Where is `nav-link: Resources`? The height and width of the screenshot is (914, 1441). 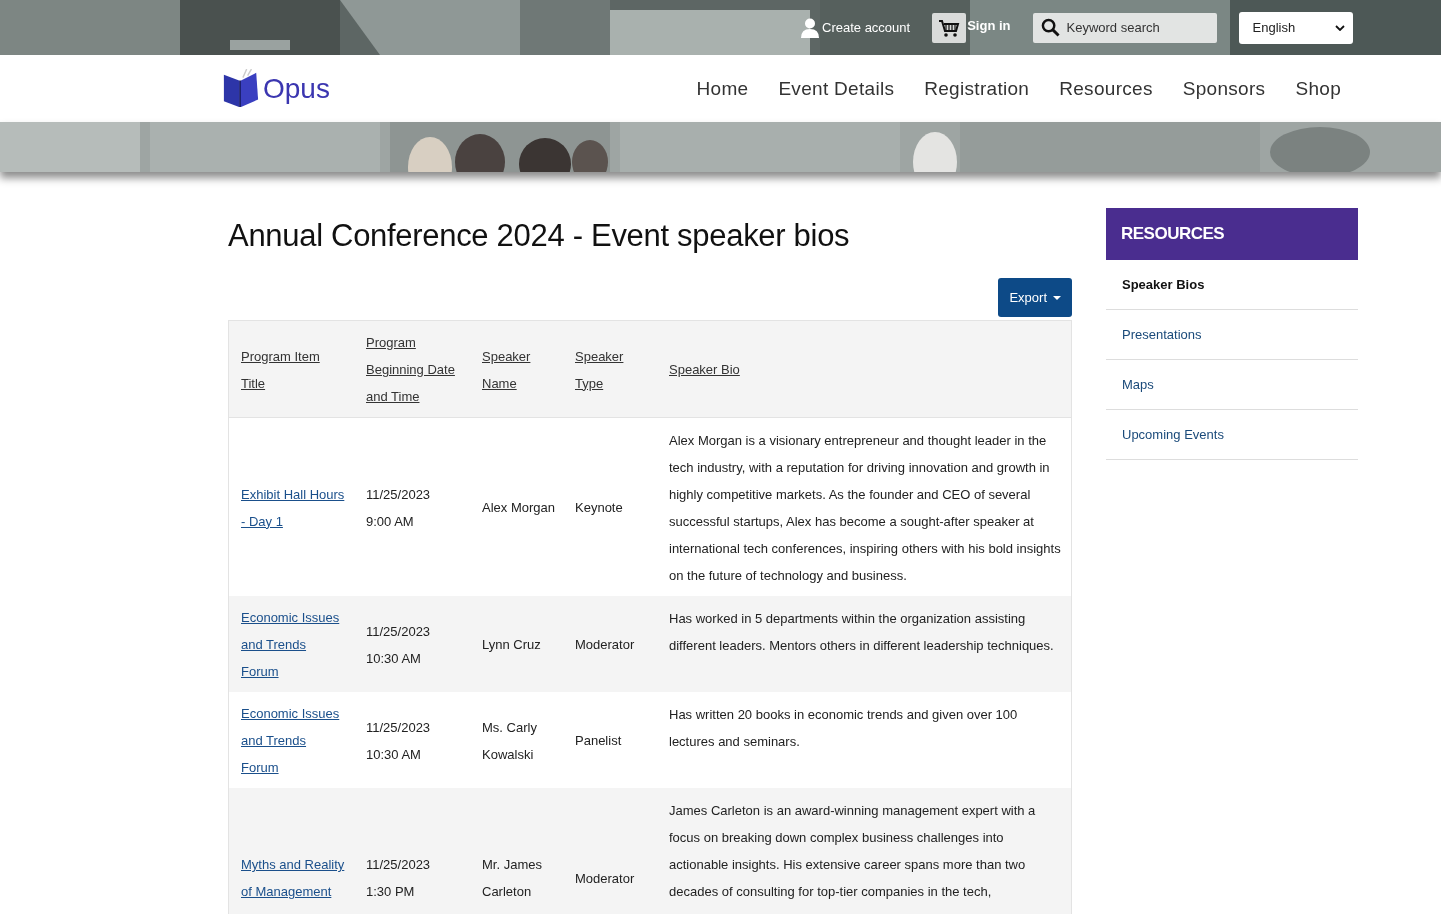
nav-link: Resources is located at coordinates (1106, 88).